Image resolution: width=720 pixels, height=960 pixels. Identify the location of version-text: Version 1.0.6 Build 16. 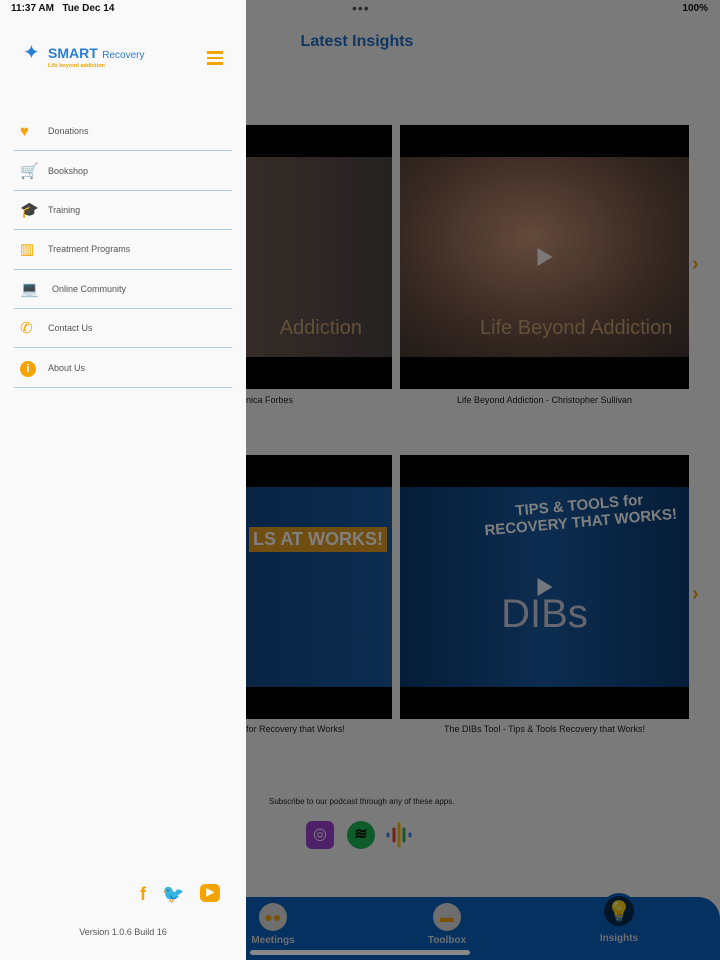
(123, 932).